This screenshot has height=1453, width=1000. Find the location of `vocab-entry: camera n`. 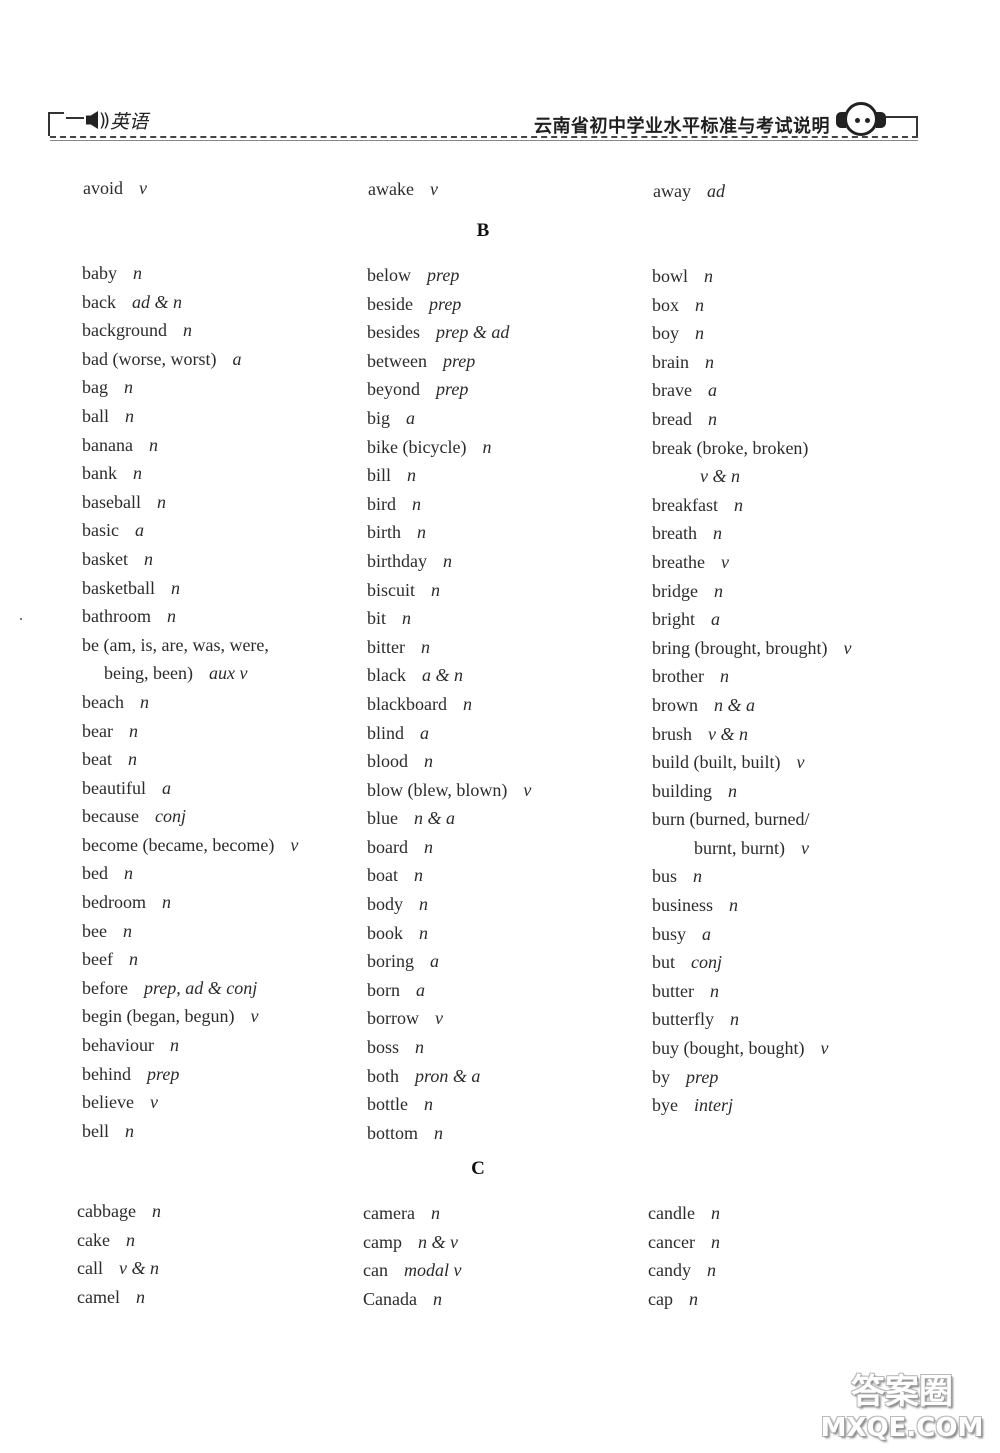

vocab-entry: camera n is located at coordinates (412, 1213).